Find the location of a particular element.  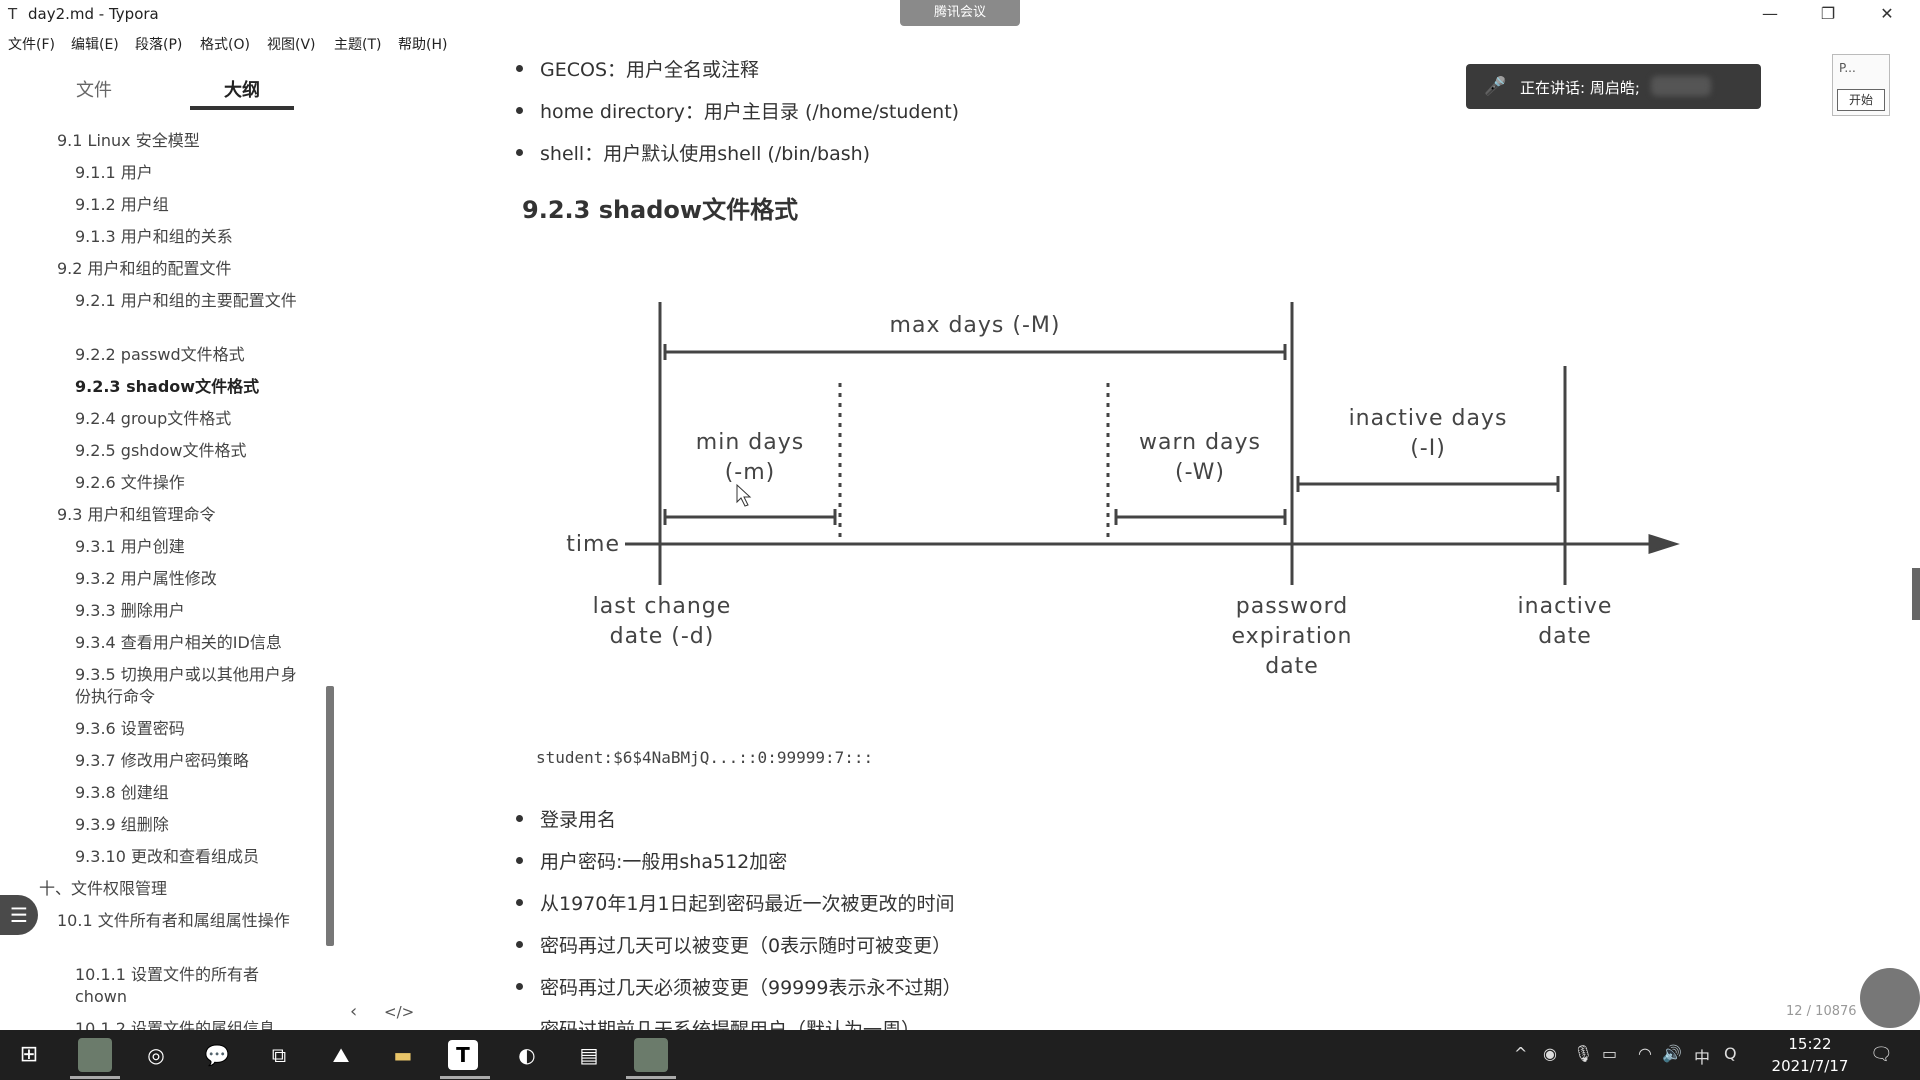

list-item: 密码再过几天必须被变更（99999表示永不过期） is located at coordinates (738, 986).